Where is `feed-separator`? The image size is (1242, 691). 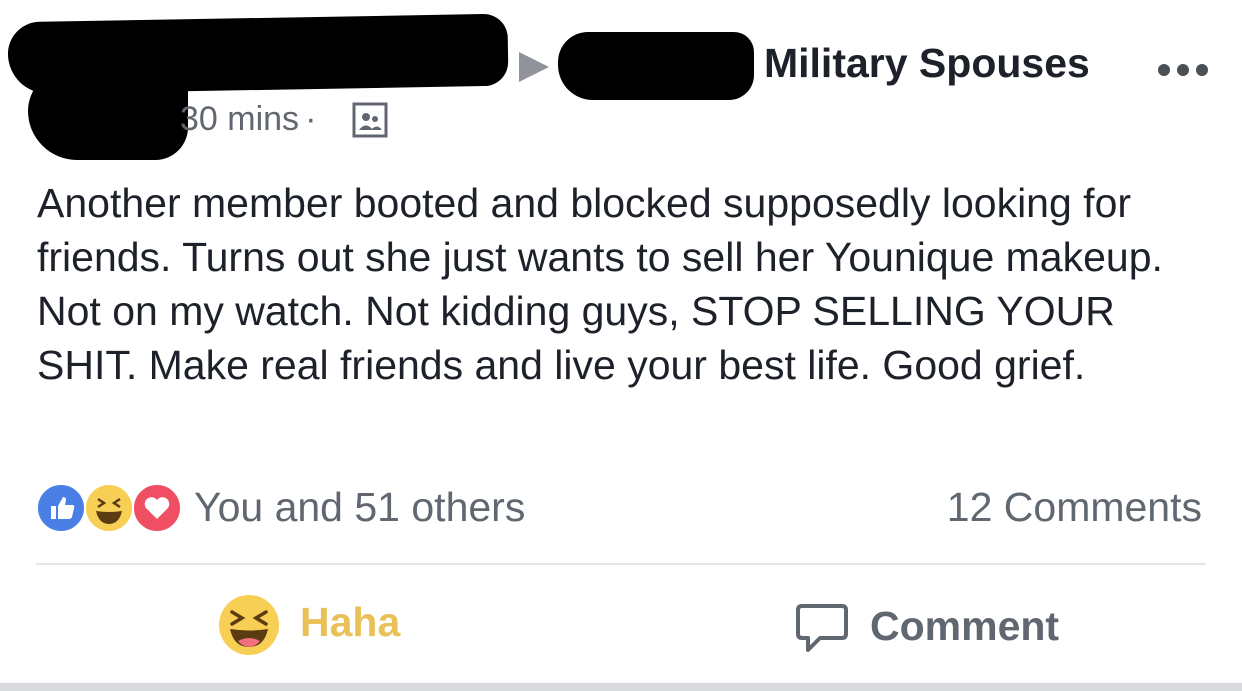
feed-separator is located at coordinates (621, 687).